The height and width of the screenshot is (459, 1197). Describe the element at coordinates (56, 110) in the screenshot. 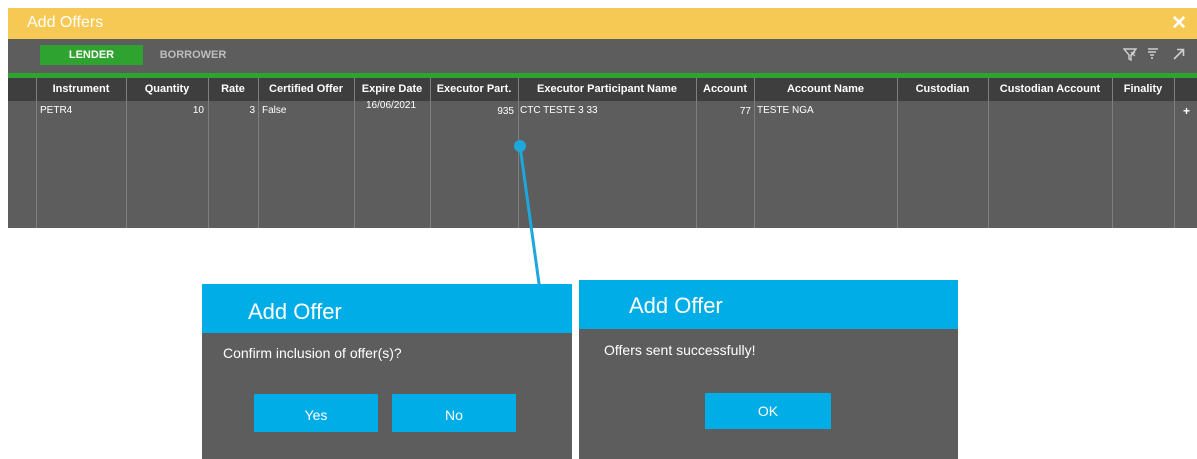

I see `cell-instrument: PETR4` at that location.